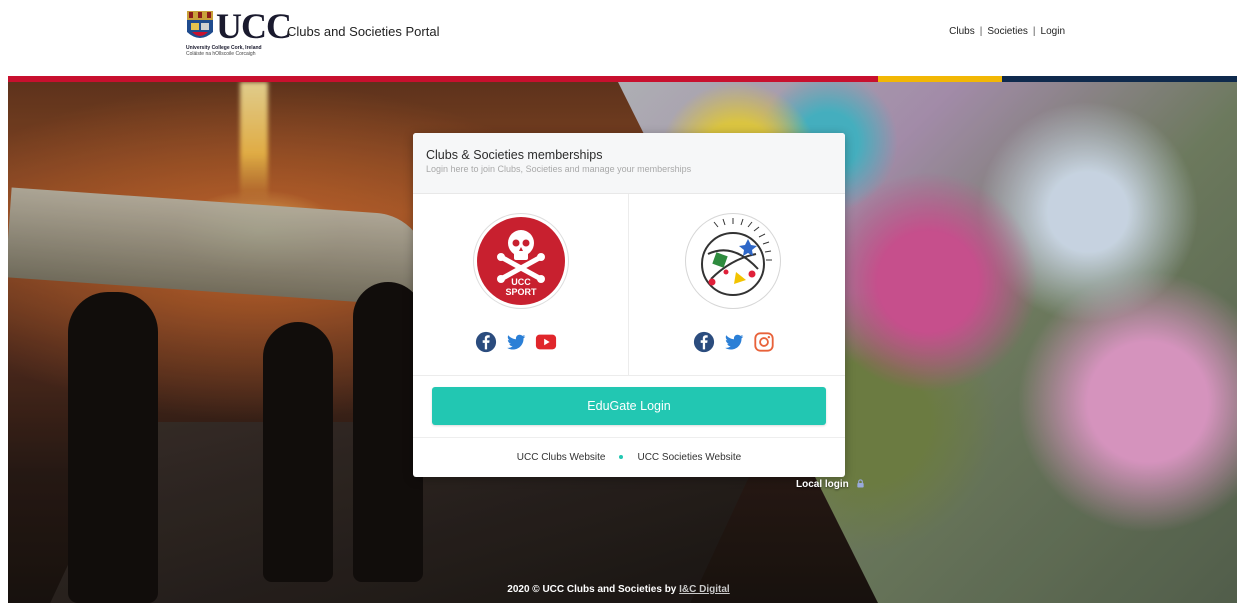 This screenshot has height=603, width=1237. I want to click on ucc-clubs-website-link: UCC Clubs Website, so click(561, 457).